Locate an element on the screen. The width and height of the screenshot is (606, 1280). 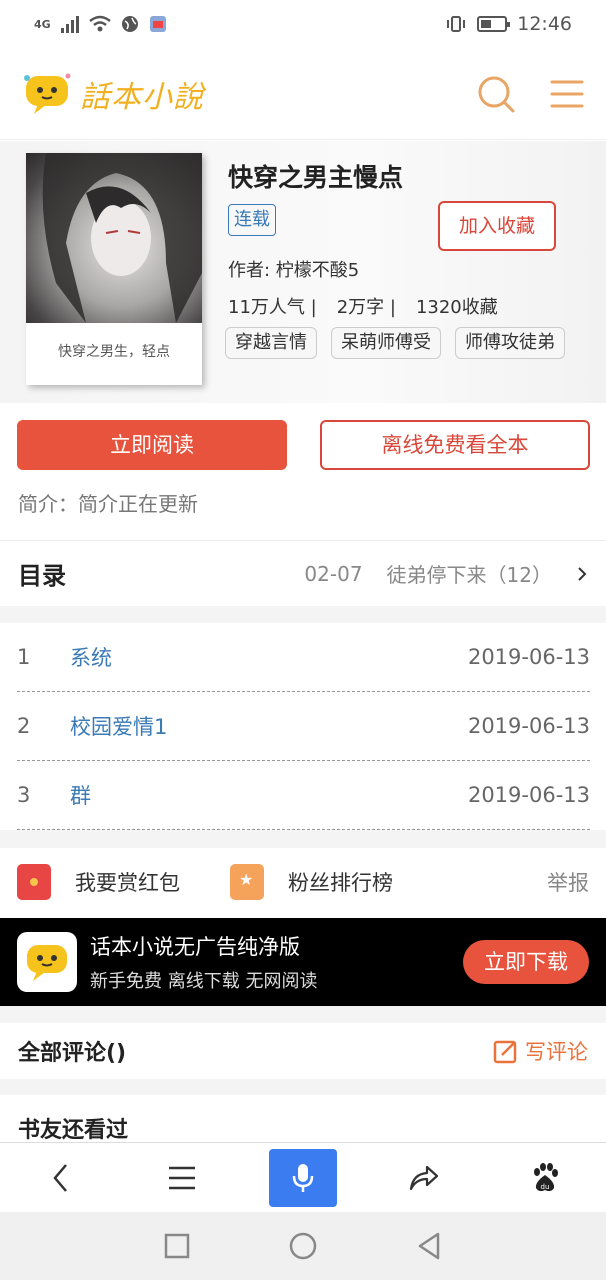
share-icon is located at coordinates (424, 1177).